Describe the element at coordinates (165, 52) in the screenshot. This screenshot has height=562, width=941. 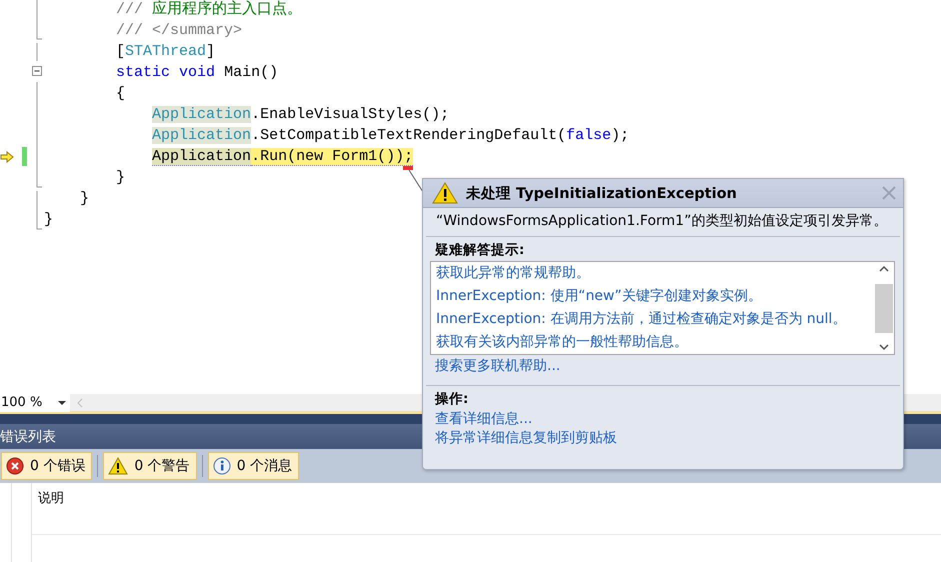
I see `code-line: [STAThread]` at that location.